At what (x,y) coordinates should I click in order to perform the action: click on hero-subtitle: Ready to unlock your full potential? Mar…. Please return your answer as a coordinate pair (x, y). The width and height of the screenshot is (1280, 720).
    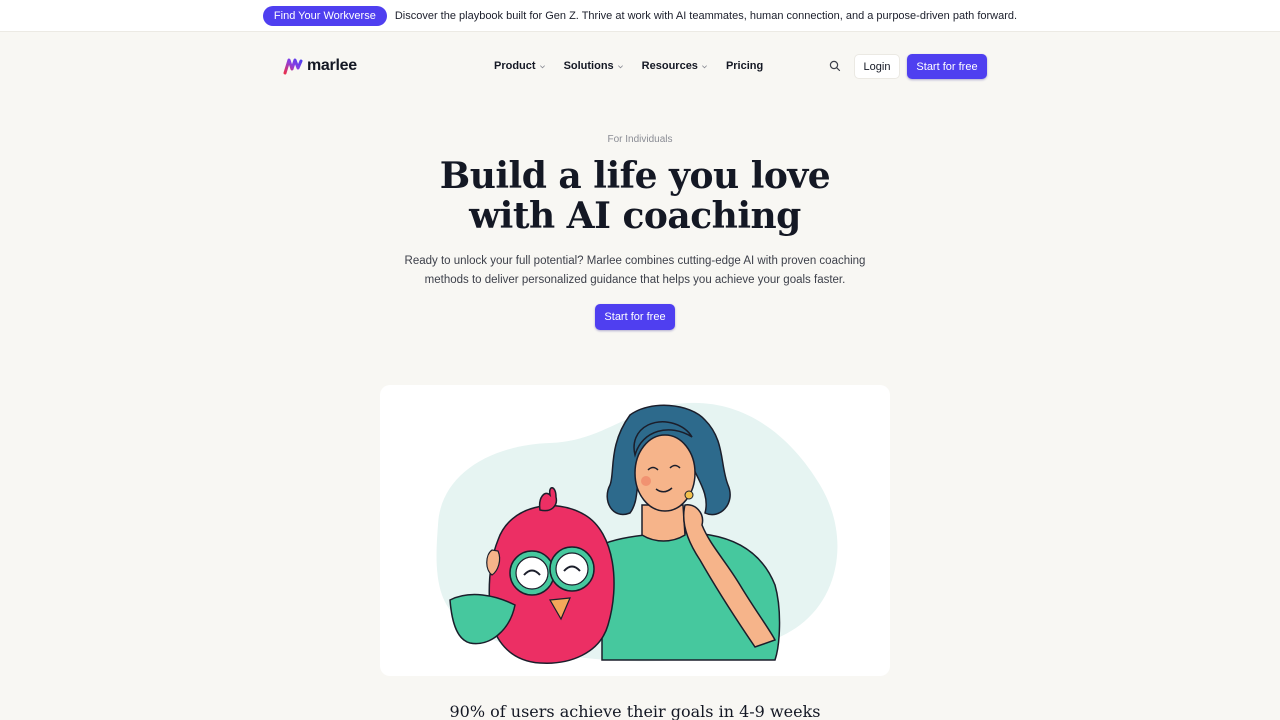
    Looking at the image, I should click on (635, 270).